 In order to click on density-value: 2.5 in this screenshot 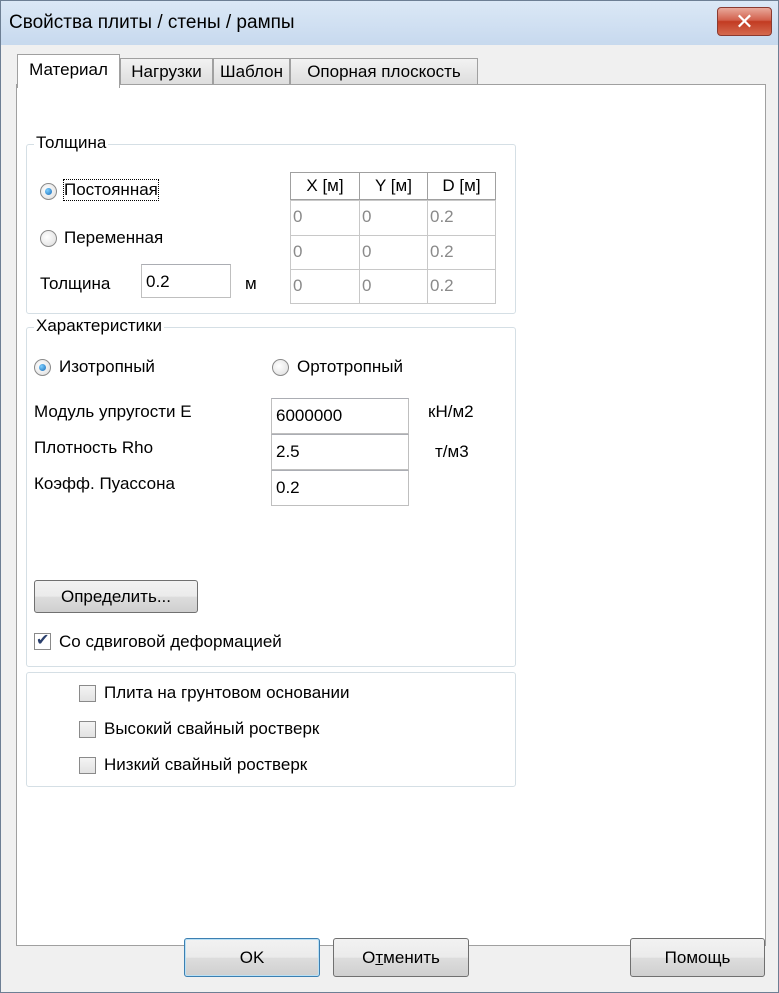, I will do `click(288, 451)`.